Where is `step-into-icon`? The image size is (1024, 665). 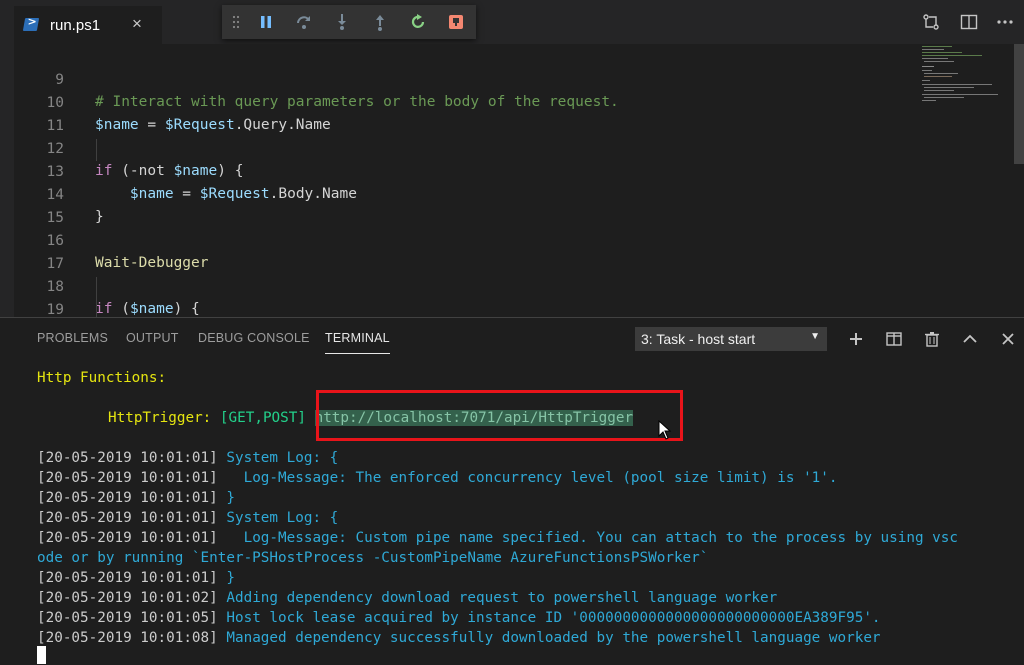 step-into-icon is located at coordinates (342, 22).